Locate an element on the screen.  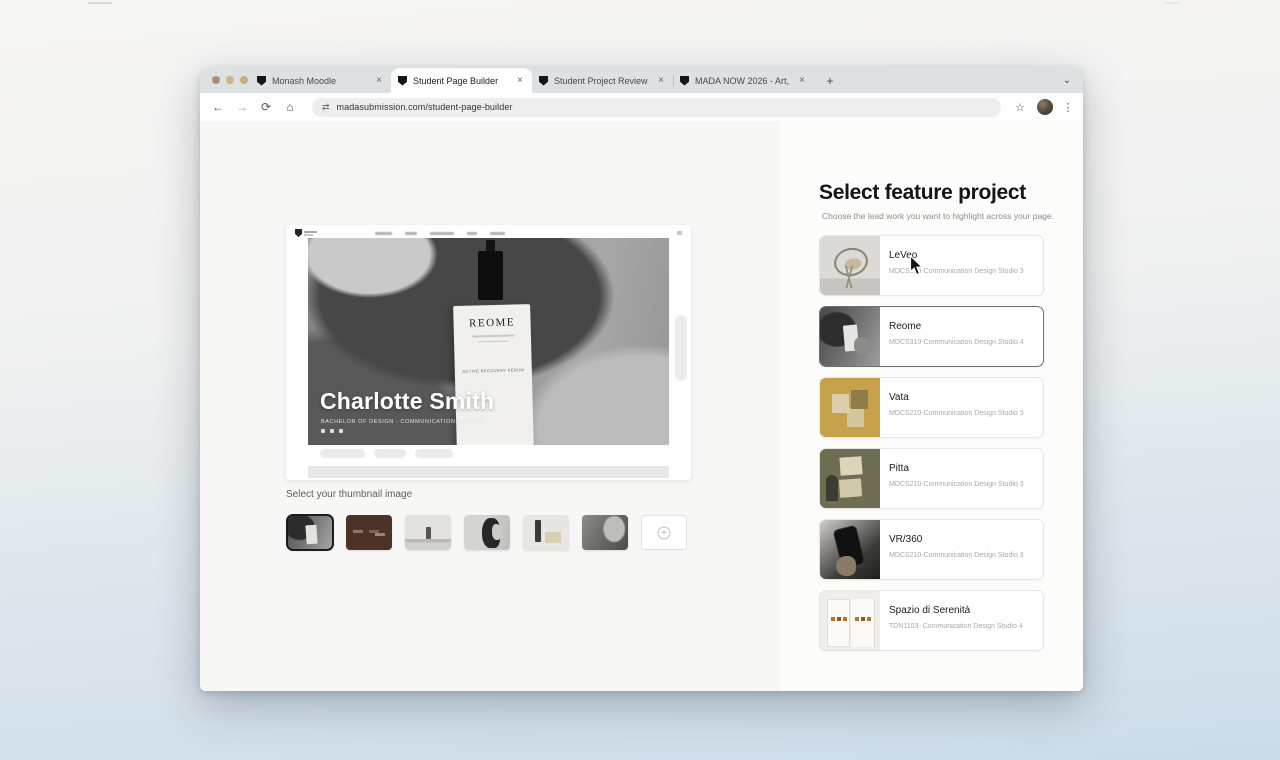
browser-tab: MADA NOW 2026 - Art, Desi × is located at coordinates (743, 80).